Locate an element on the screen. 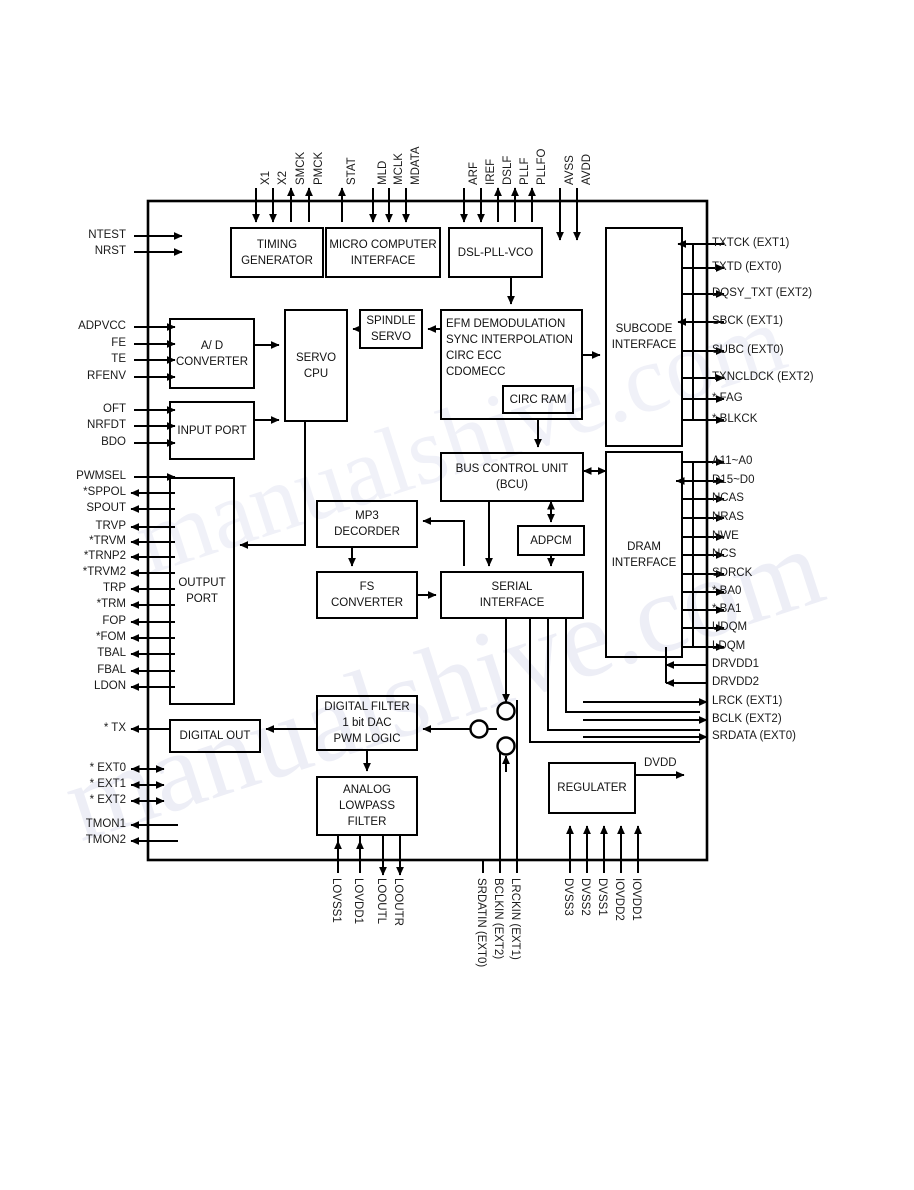 The image size is (914, 1190). block-micro_computer_interface: MICRO COMPUTER INTERFACE is located at coordinates (383, 253).